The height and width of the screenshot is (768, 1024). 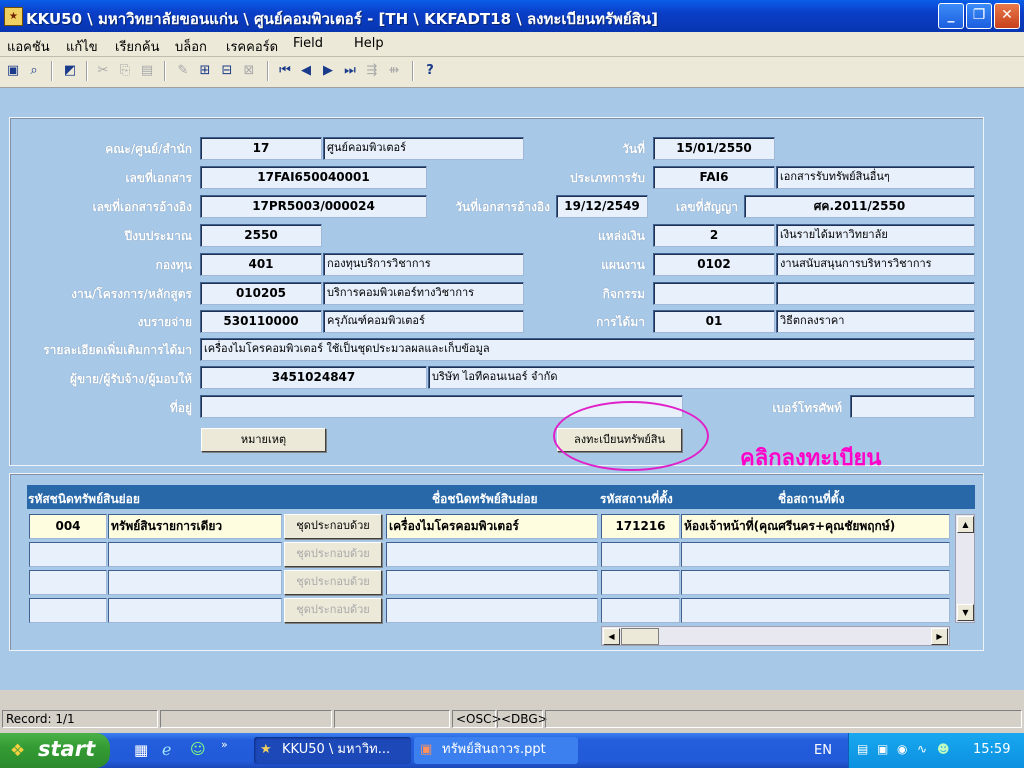 I want to click on clear-icon: ✎, so click(x=183, y=71).